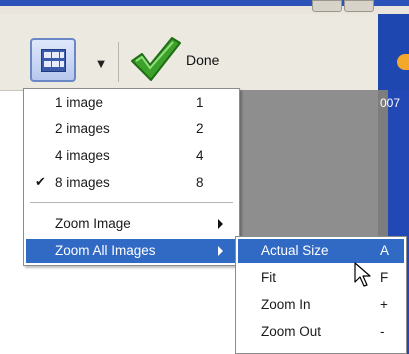 The image size is (409, 354). What do you see at coordinates (93, 223) in the screenshot?
I see `menu-item-label: Zoom Image` at bounding box center [93, 223].